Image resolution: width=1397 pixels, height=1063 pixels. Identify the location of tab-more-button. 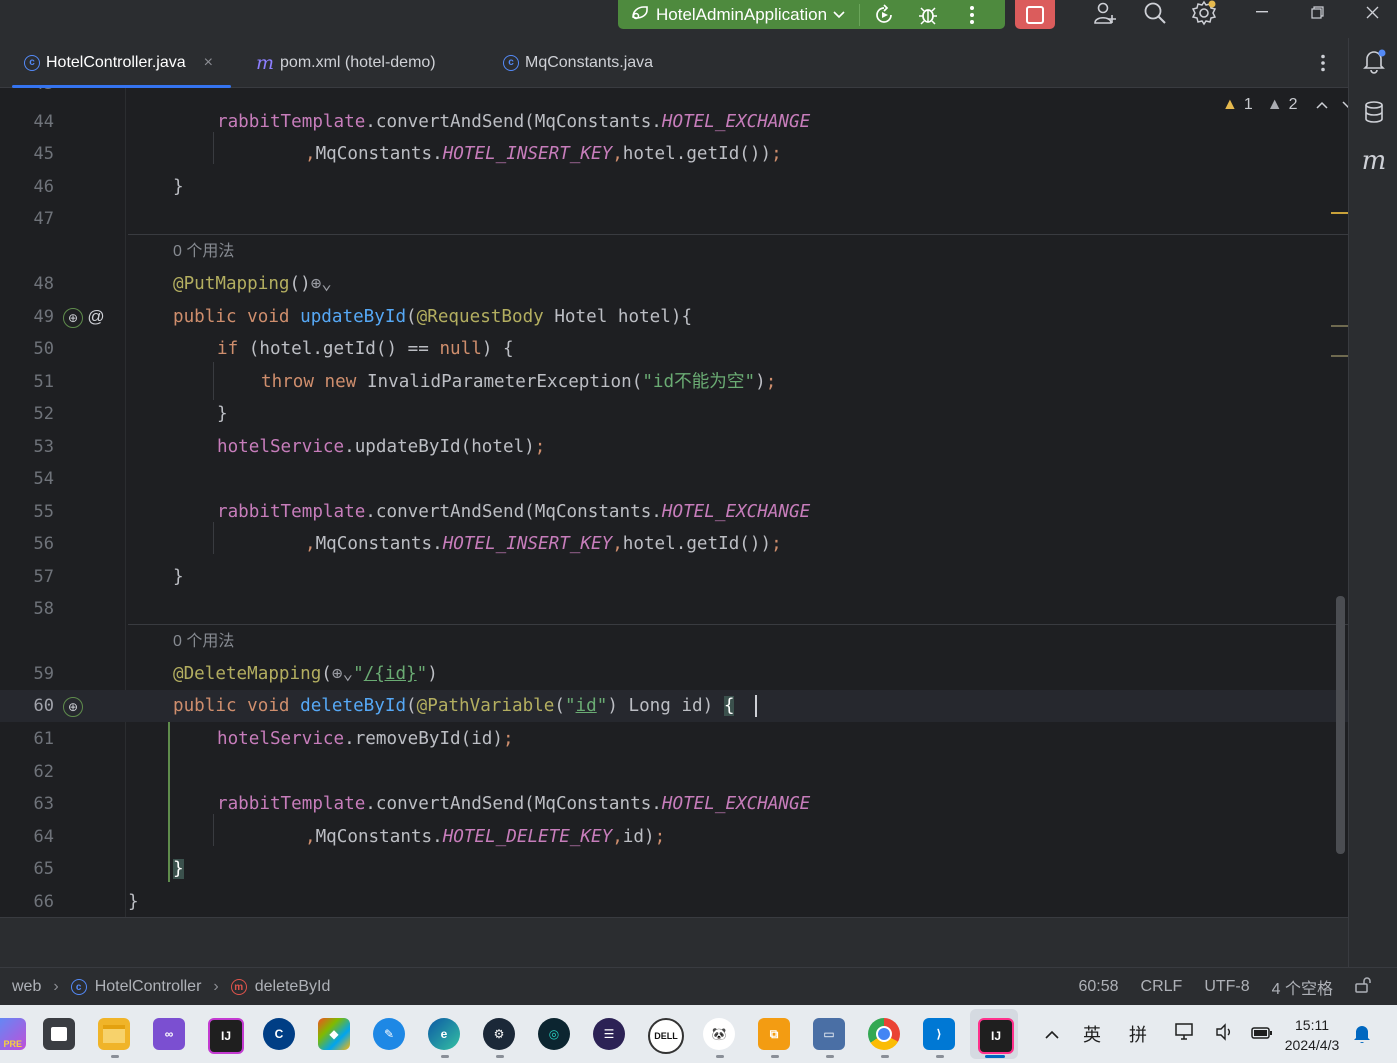
(1323, 62).